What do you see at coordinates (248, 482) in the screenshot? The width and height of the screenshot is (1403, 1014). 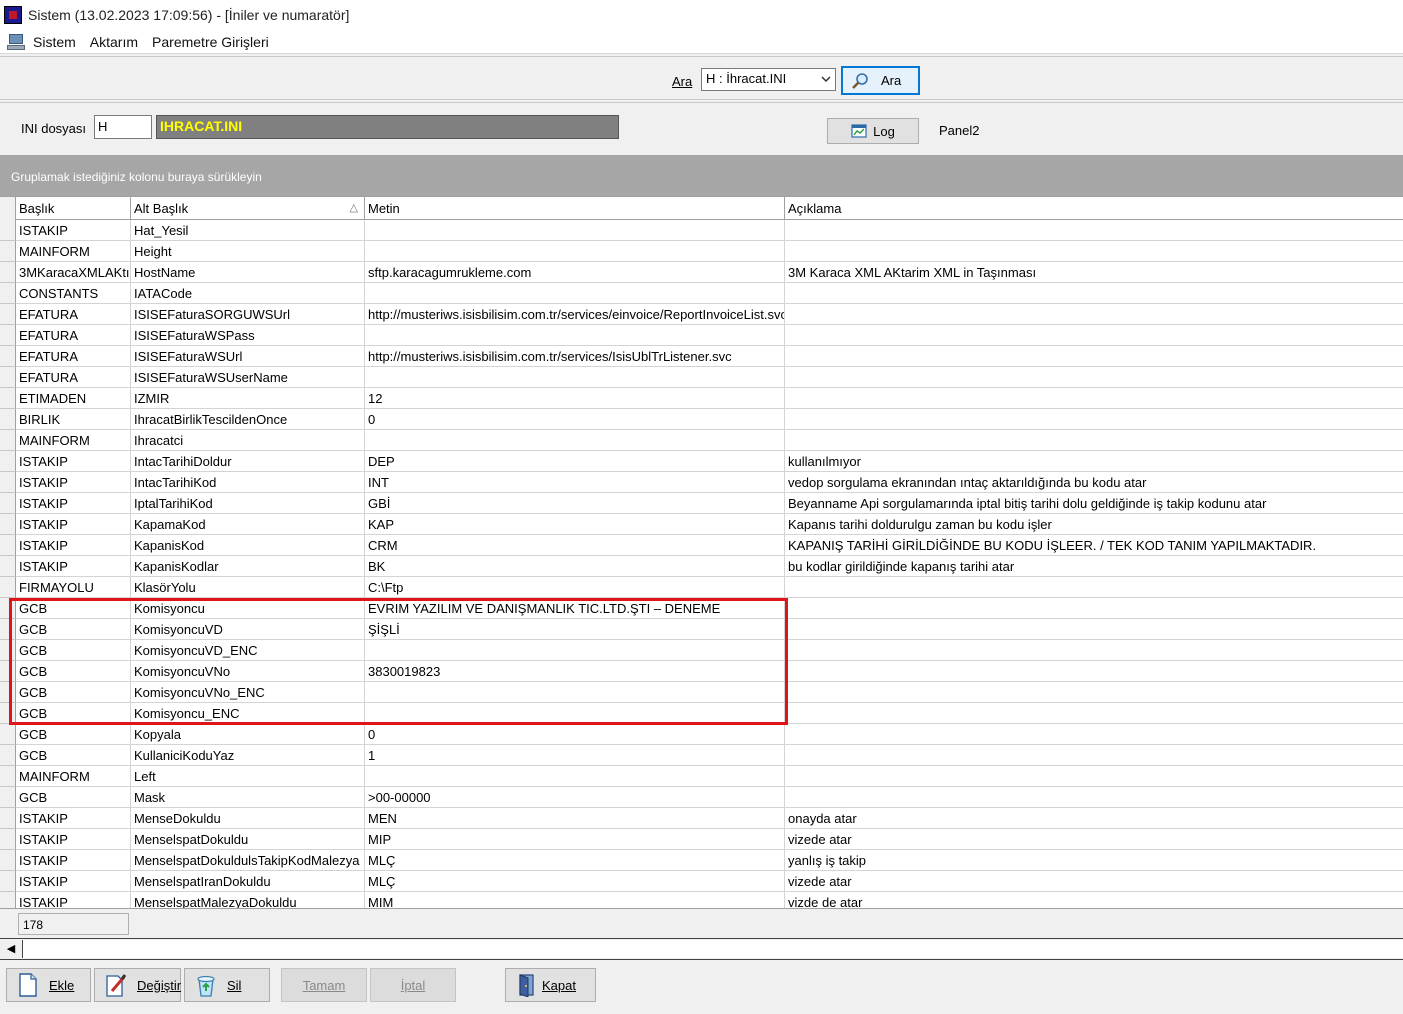 I see `cell-alt-baslik: IntacTarihiKod` at bounding box center [248, 482].